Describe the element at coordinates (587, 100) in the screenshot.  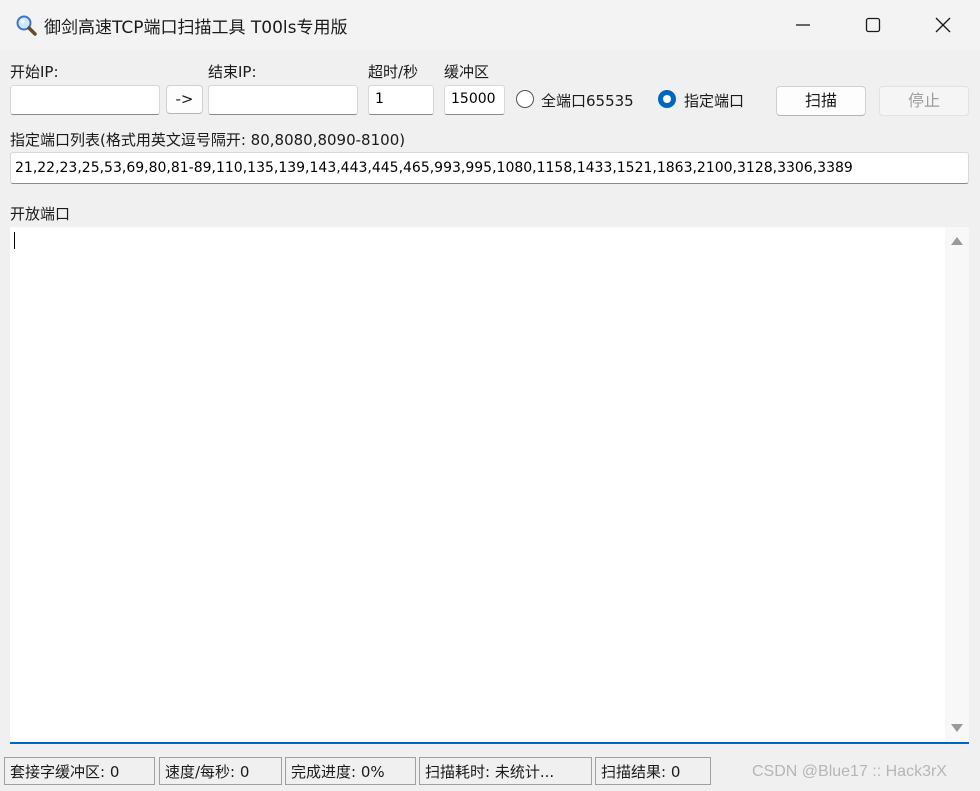
I see `all-ports-label: 全端口65535` at that location.